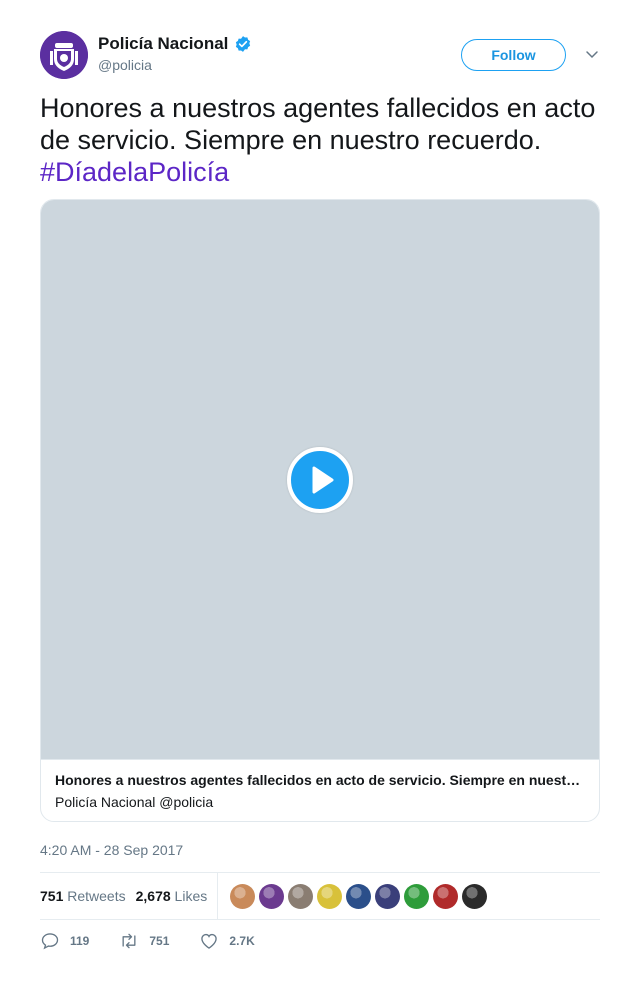 This screenshot has height=981, width=640. I want to click on reply-count: 119, so click(80, 941).